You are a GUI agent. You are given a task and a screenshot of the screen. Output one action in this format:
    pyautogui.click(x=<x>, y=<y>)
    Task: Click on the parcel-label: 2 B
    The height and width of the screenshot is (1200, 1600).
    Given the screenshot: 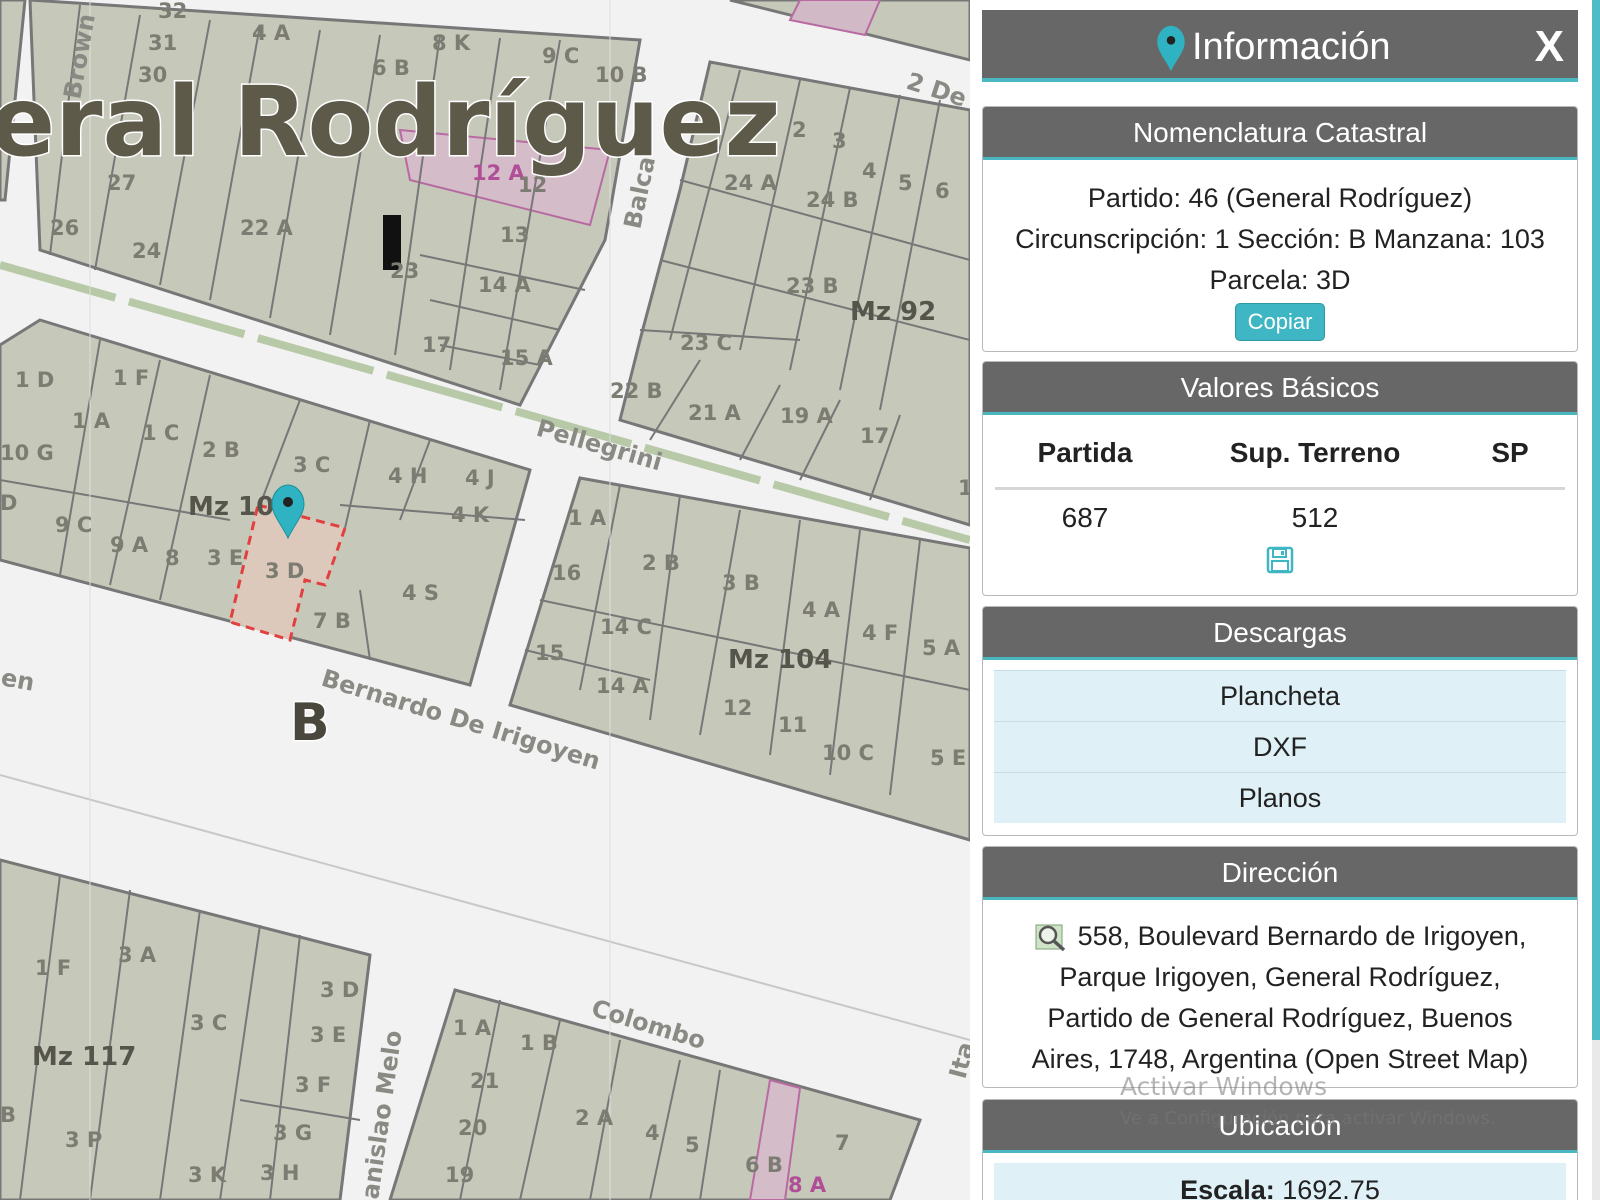 What is the action you would take?
    pyautogui.click(x=661, y=563)
    